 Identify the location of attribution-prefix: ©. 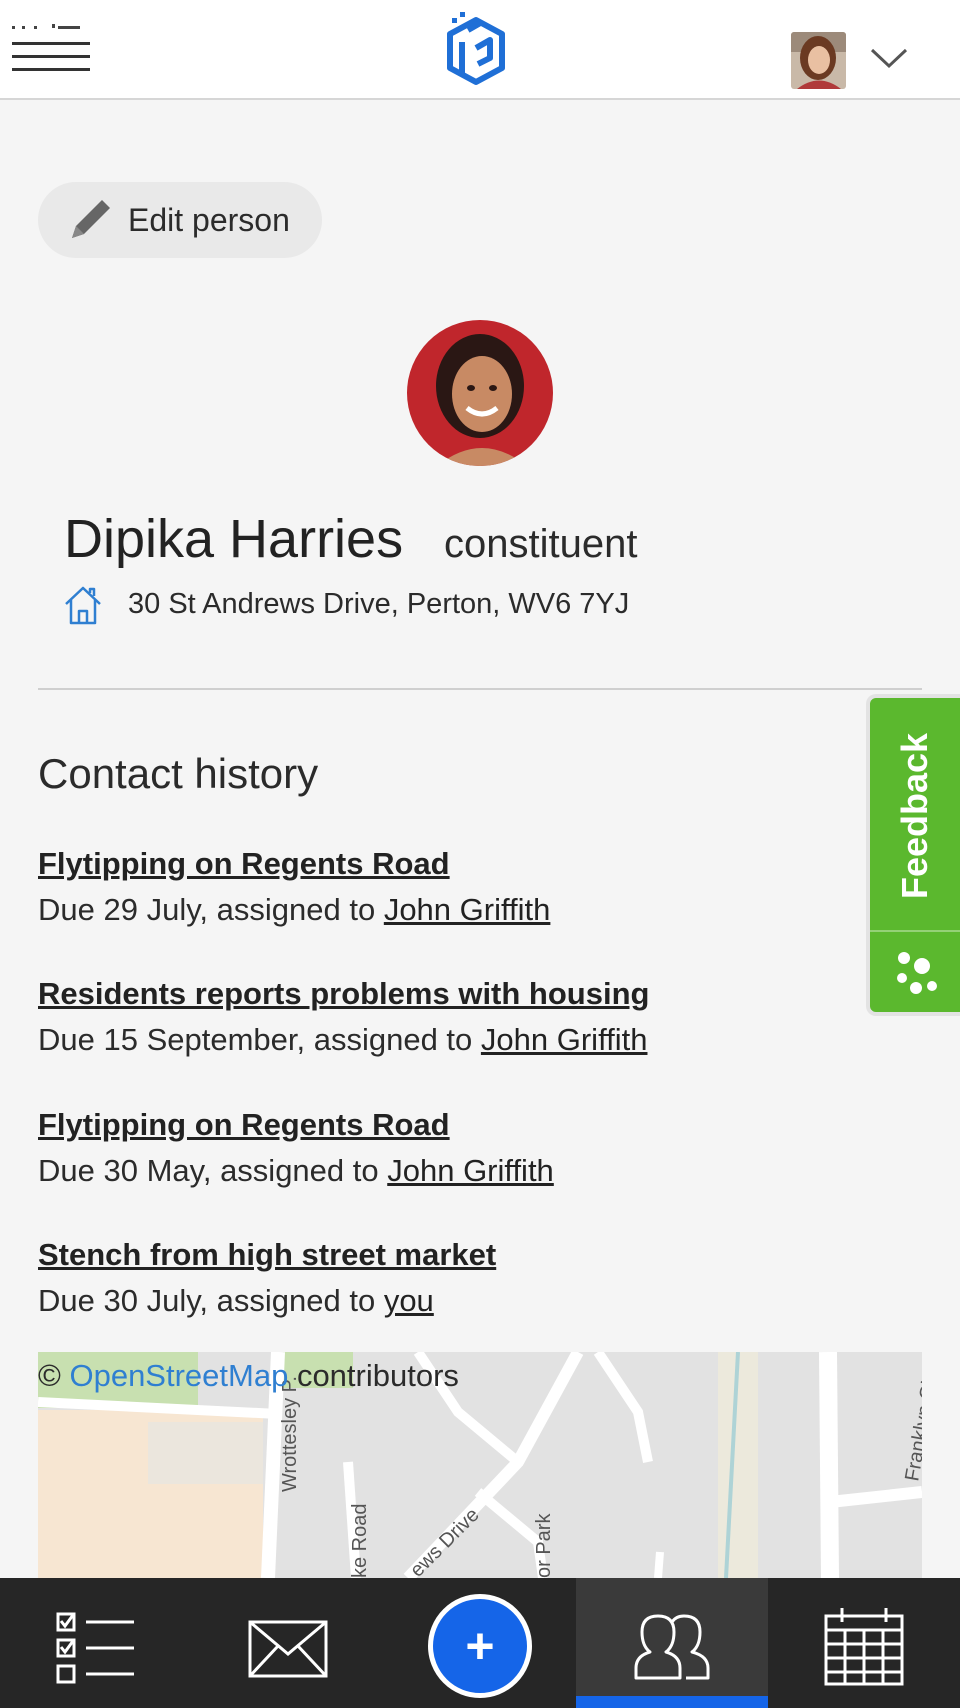
(54, 1375).